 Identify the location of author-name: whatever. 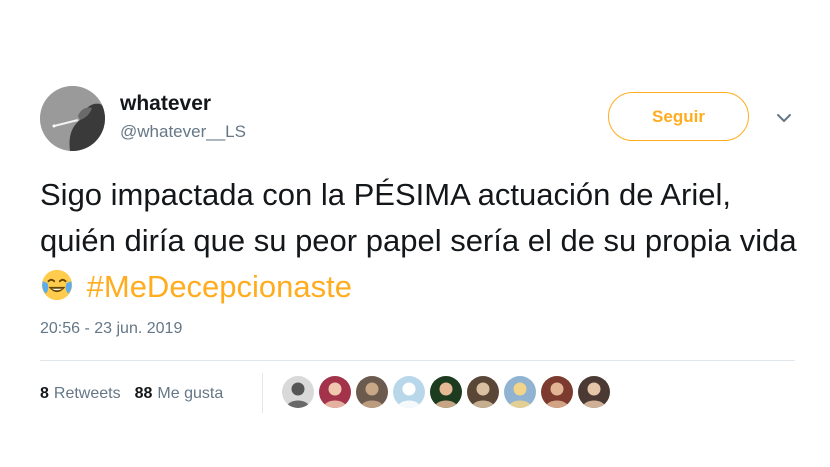
(165, 104).